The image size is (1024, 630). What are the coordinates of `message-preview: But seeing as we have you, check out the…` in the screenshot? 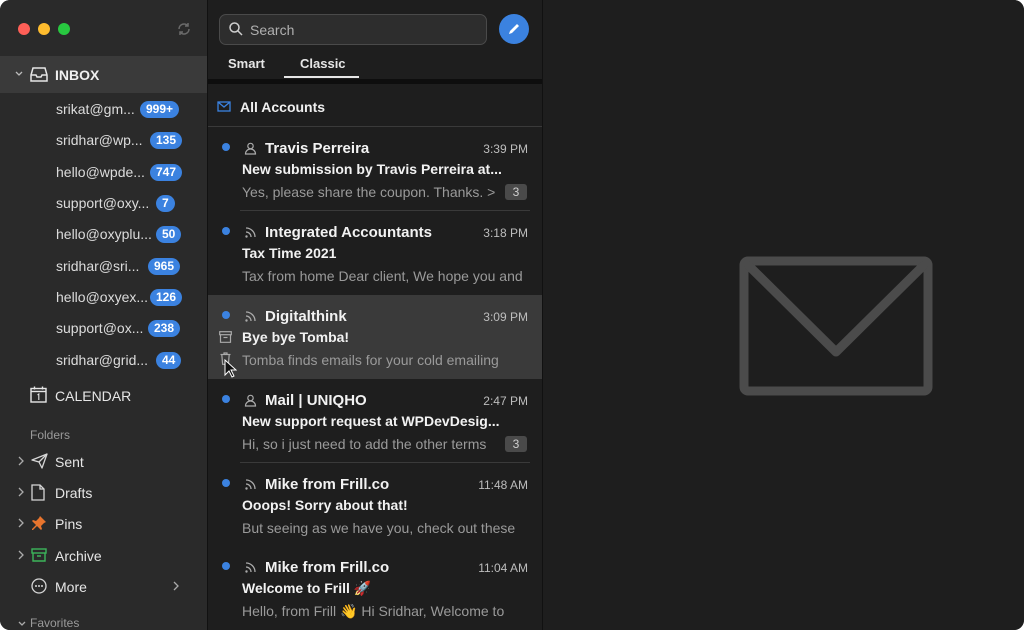 It's located at (379, 528).